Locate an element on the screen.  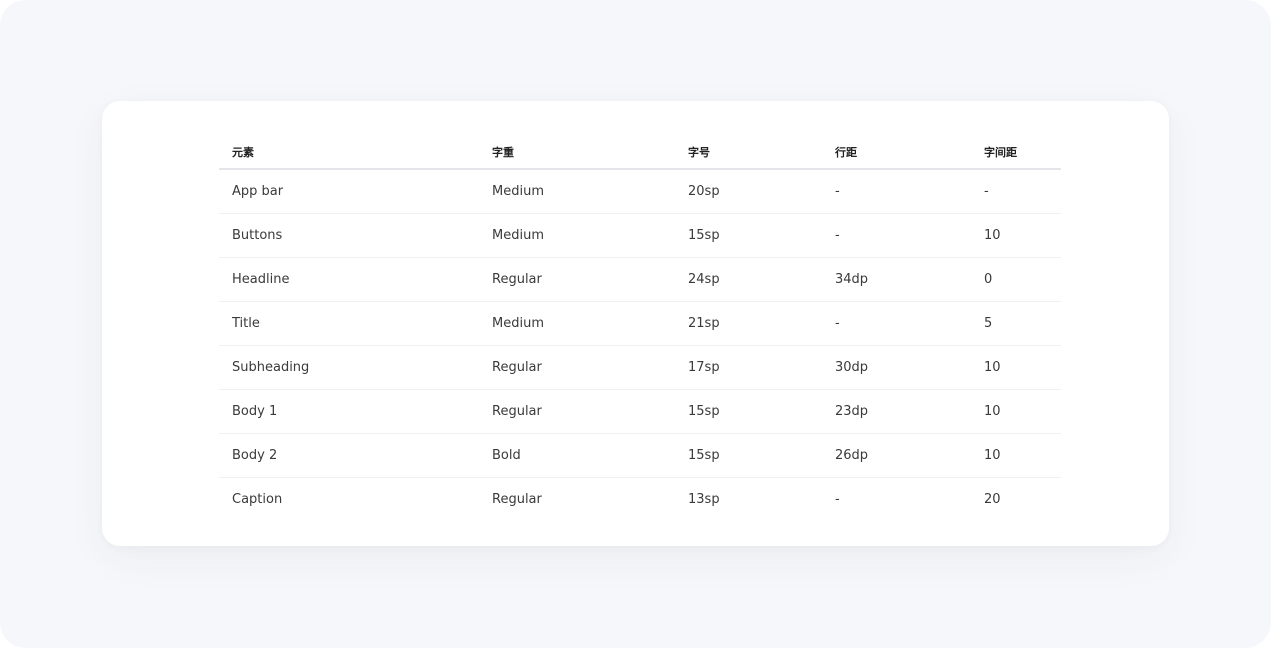
cell-letter-spacing: 5 is located at coordinates (1016, 323).